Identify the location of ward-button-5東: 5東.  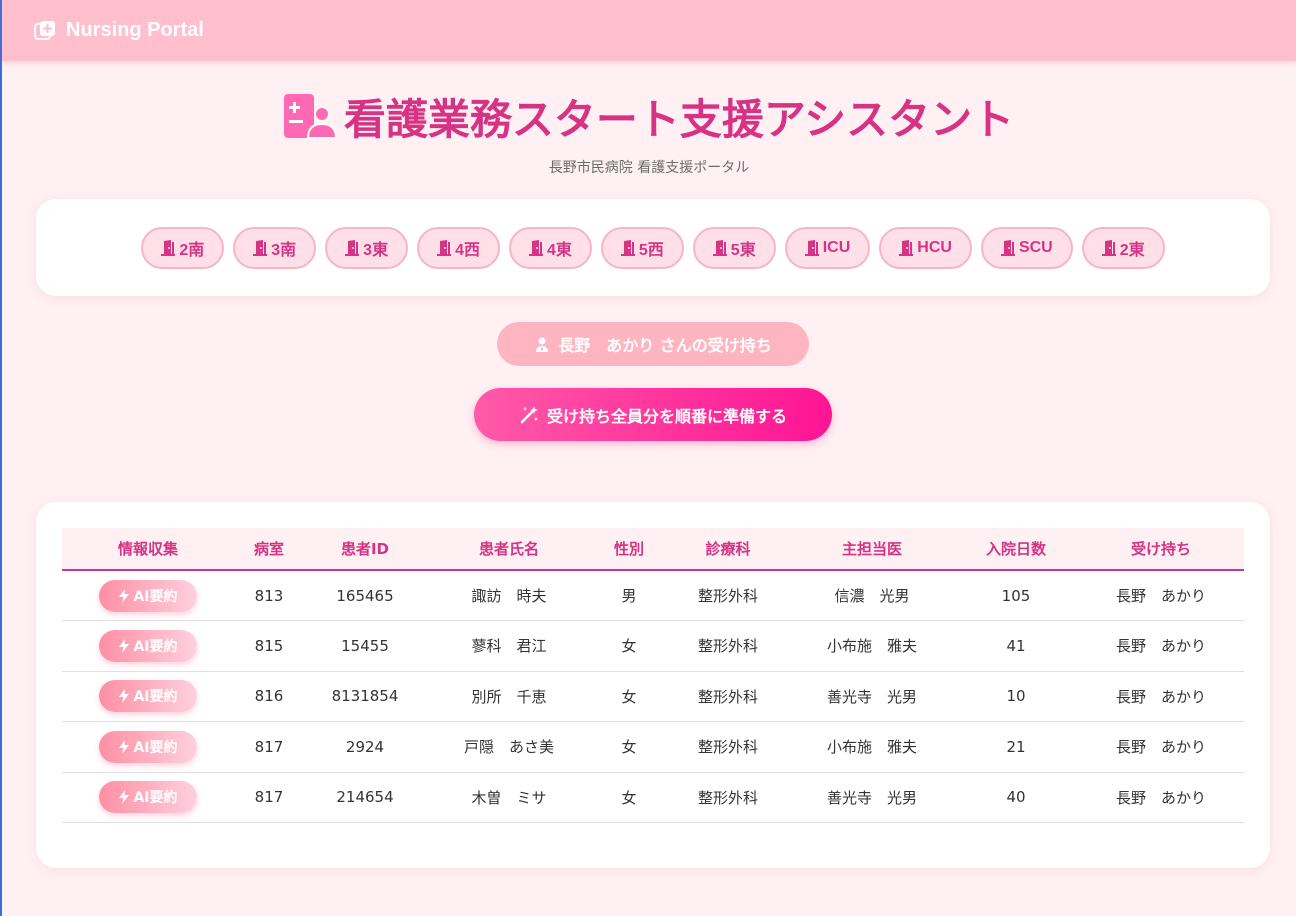
(734, 247).